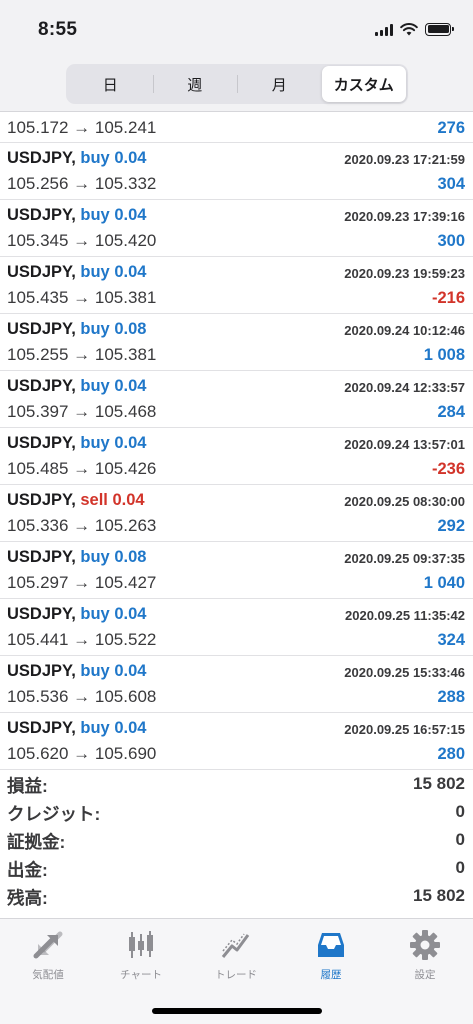  What do you see at coordinates (236, 812) in the screenshot?
I see `summary-row: クレジット: 0` at bounding box center [236, 812].